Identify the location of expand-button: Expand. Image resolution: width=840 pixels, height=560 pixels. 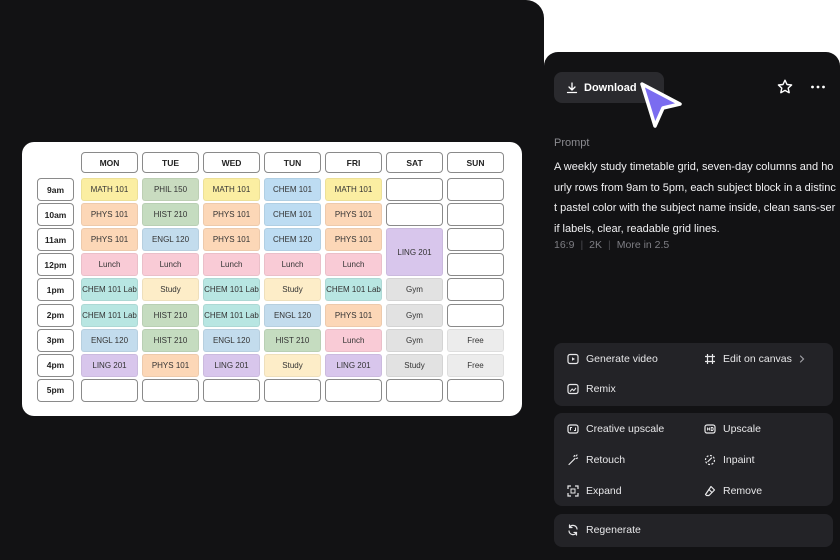
(594, 491).